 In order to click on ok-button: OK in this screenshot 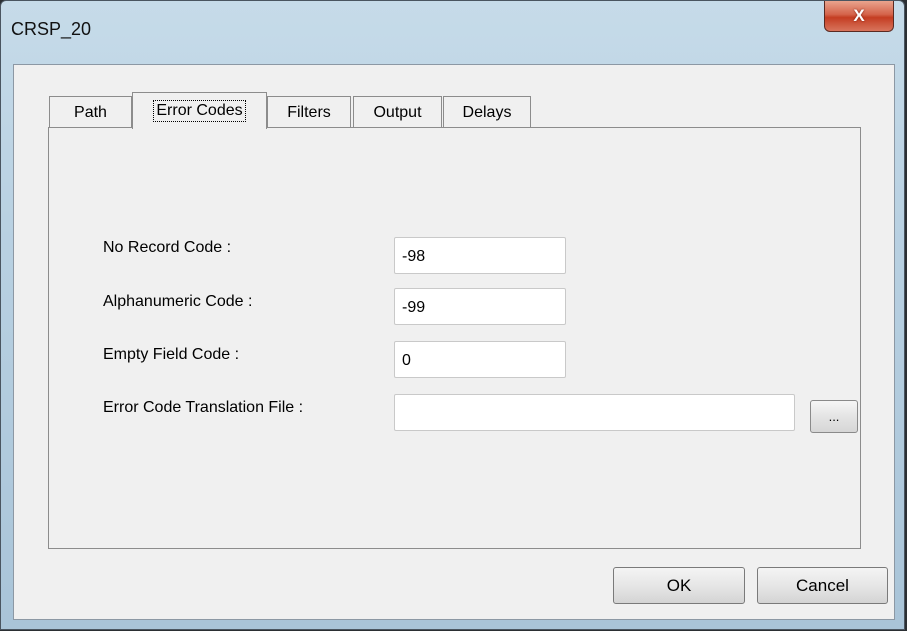, I will do `click(679, 585)`.